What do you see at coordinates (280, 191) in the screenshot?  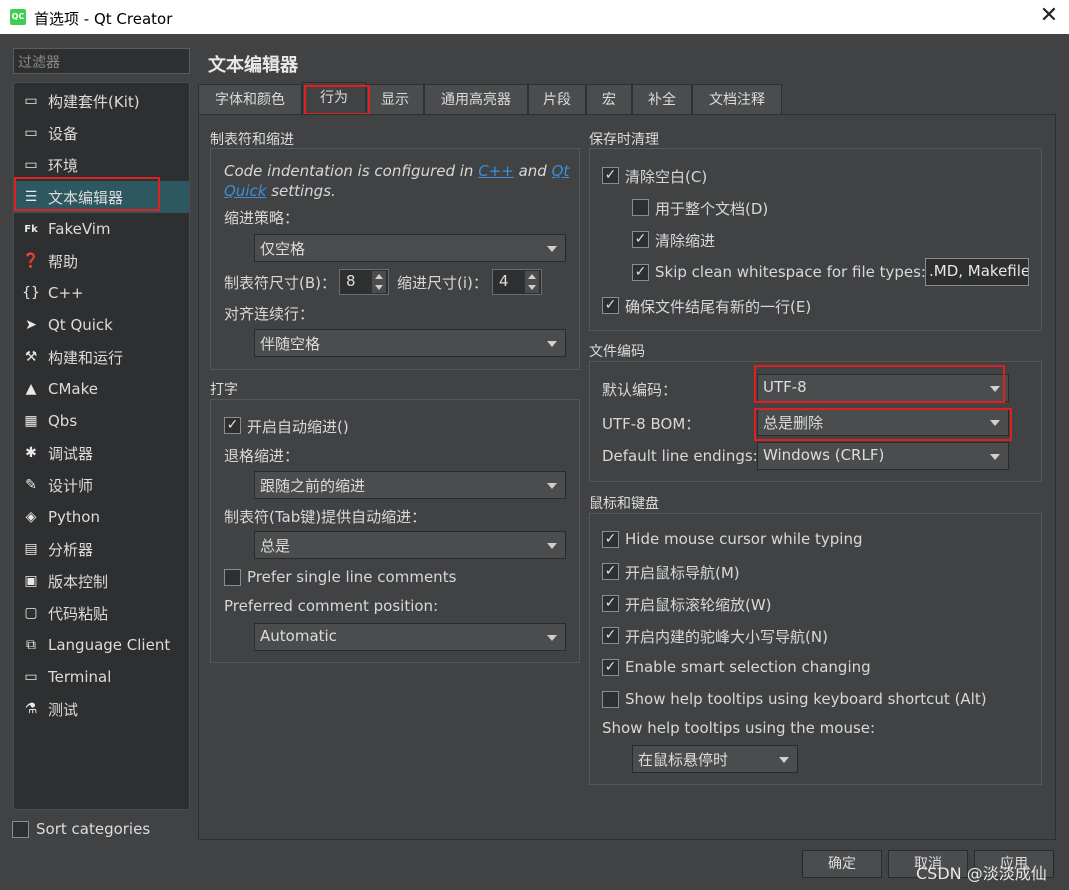 I see `indent-info-text-line2: Quick settings.` at bounding box center [280, 191].